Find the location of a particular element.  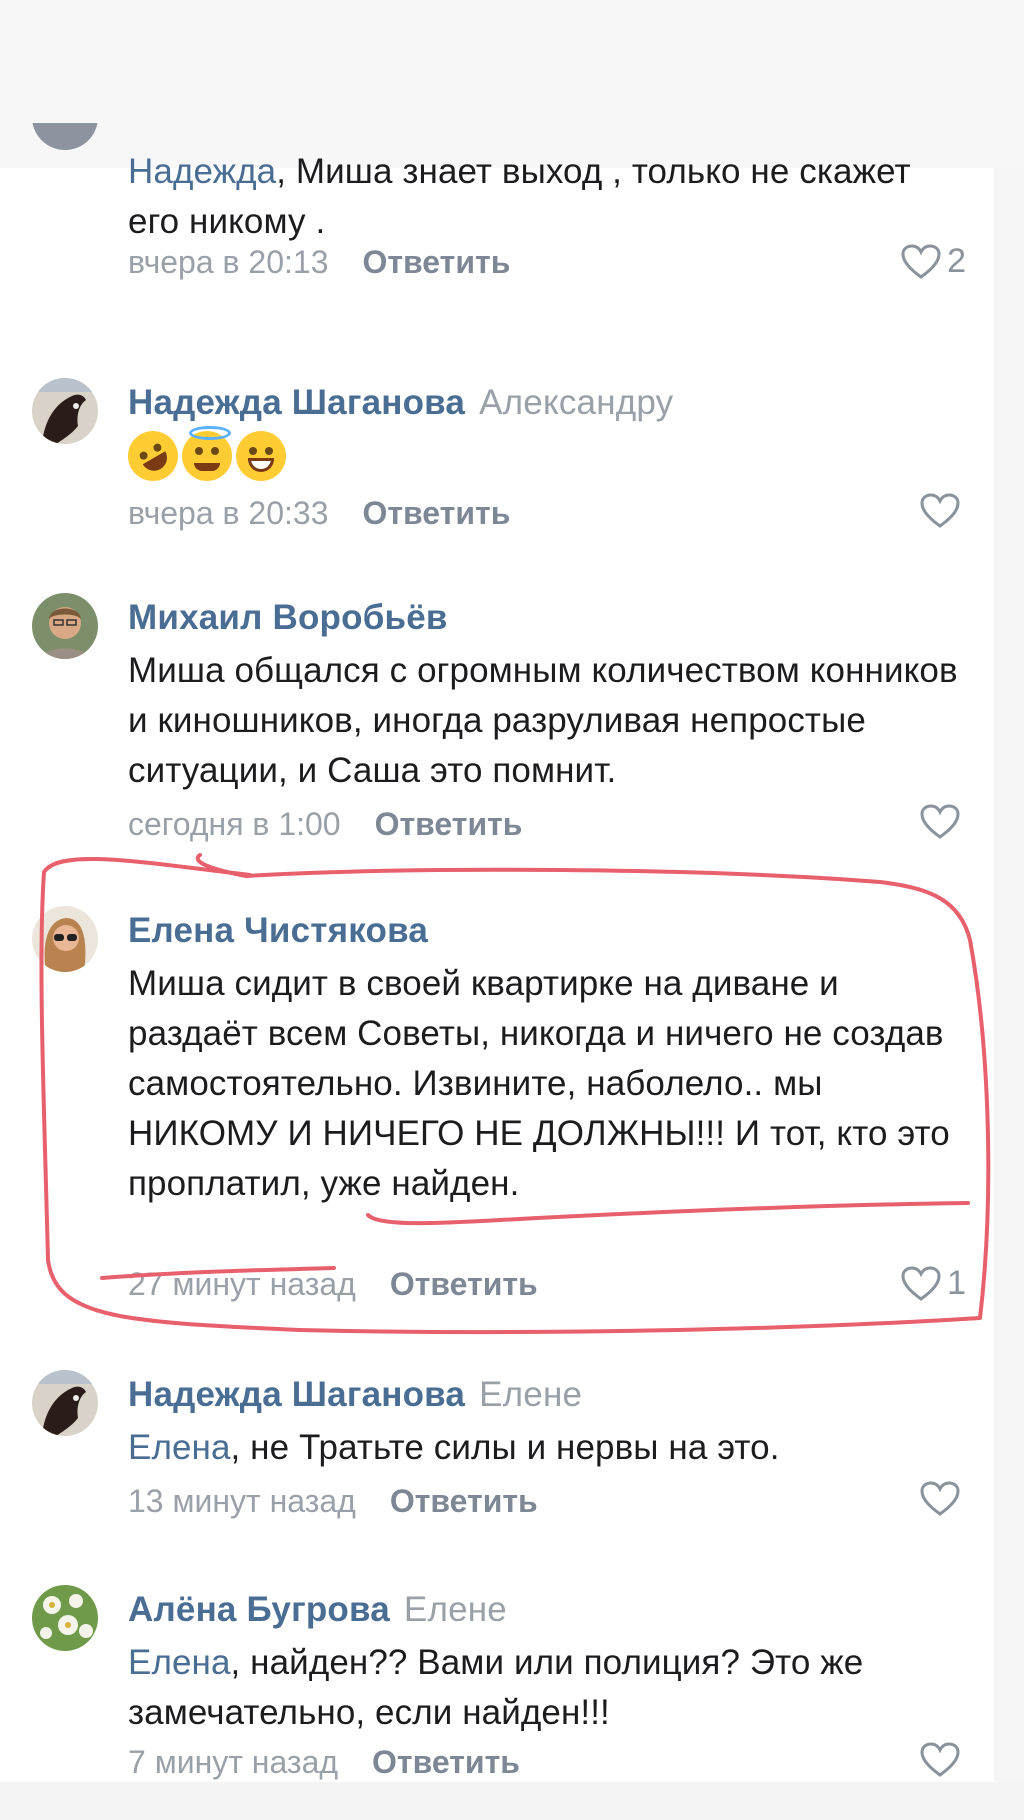

comment-author: Елена Чистякова is located at coordinates (278, 931).